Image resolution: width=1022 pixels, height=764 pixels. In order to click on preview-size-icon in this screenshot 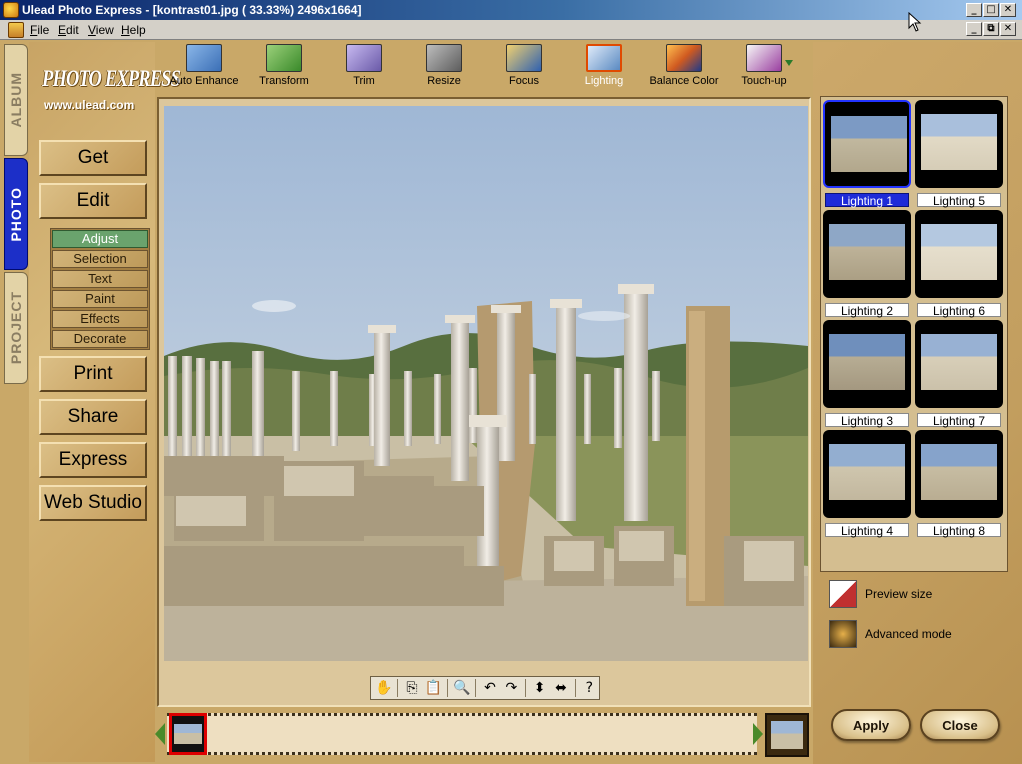, I will do `click(843, 594)`.